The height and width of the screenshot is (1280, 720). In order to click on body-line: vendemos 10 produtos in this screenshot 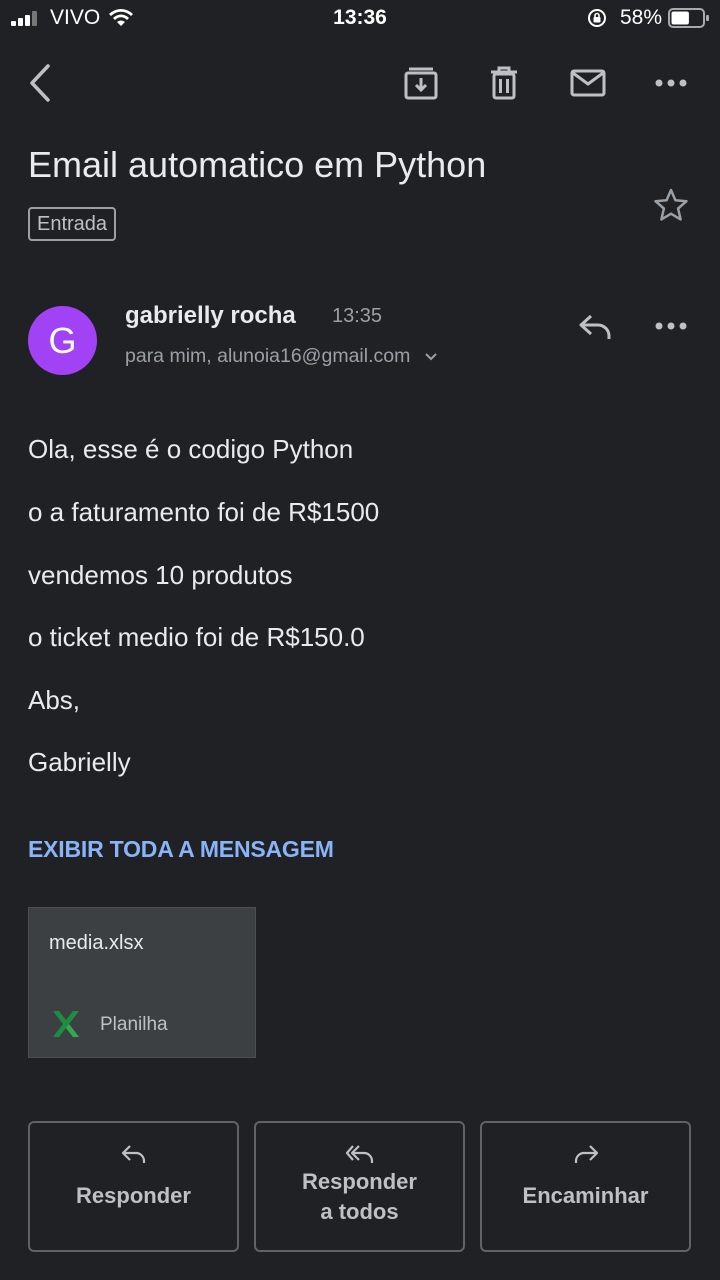, I will do `click(160, 575)`.